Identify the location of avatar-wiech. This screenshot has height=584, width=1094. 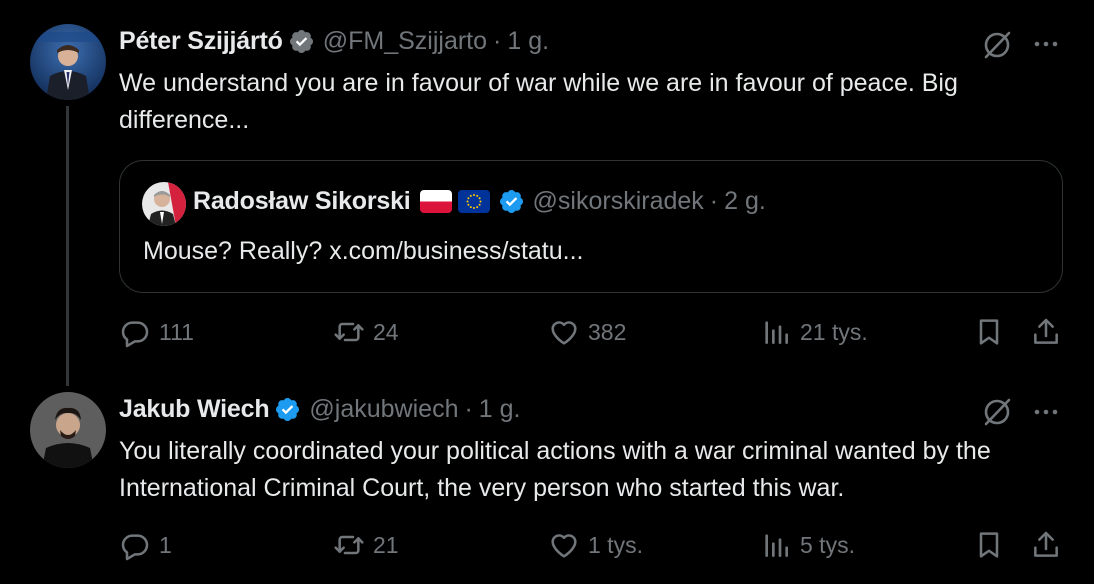
(68, 430).